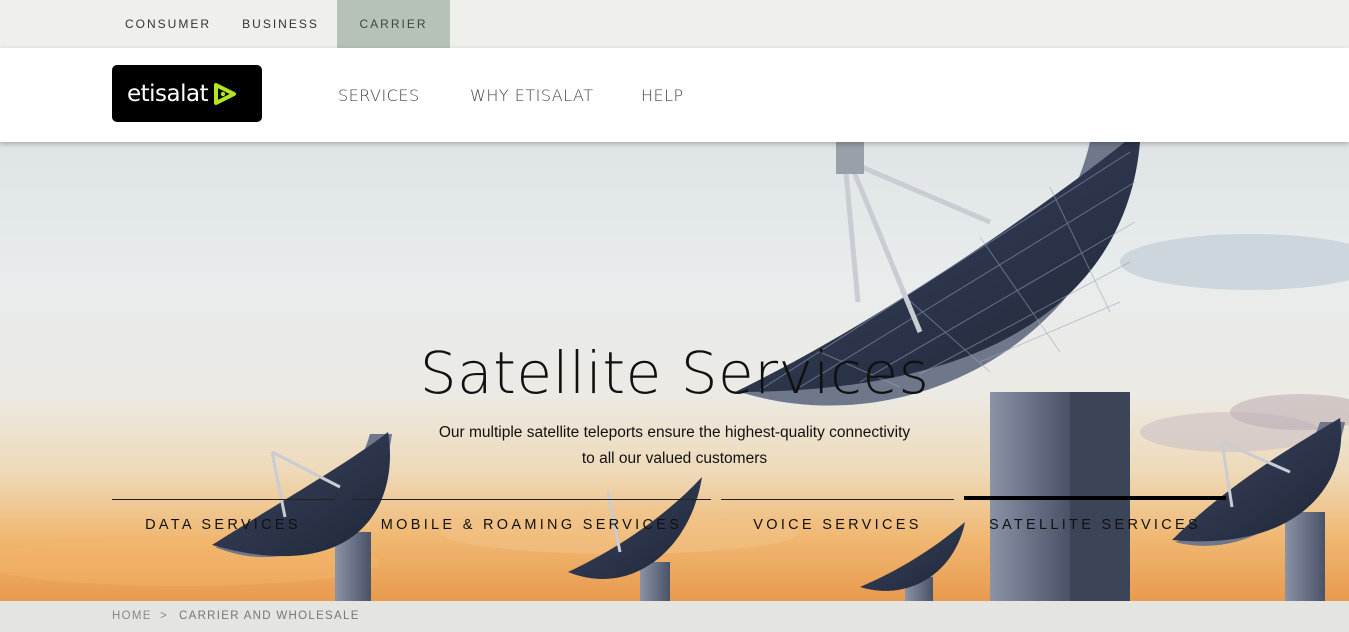 The width and height of the screenshot is (1349, 632). Describe the element at coordinates (280, 24) in the screenshot. I see `segment-business: BUSINESS` at that location.